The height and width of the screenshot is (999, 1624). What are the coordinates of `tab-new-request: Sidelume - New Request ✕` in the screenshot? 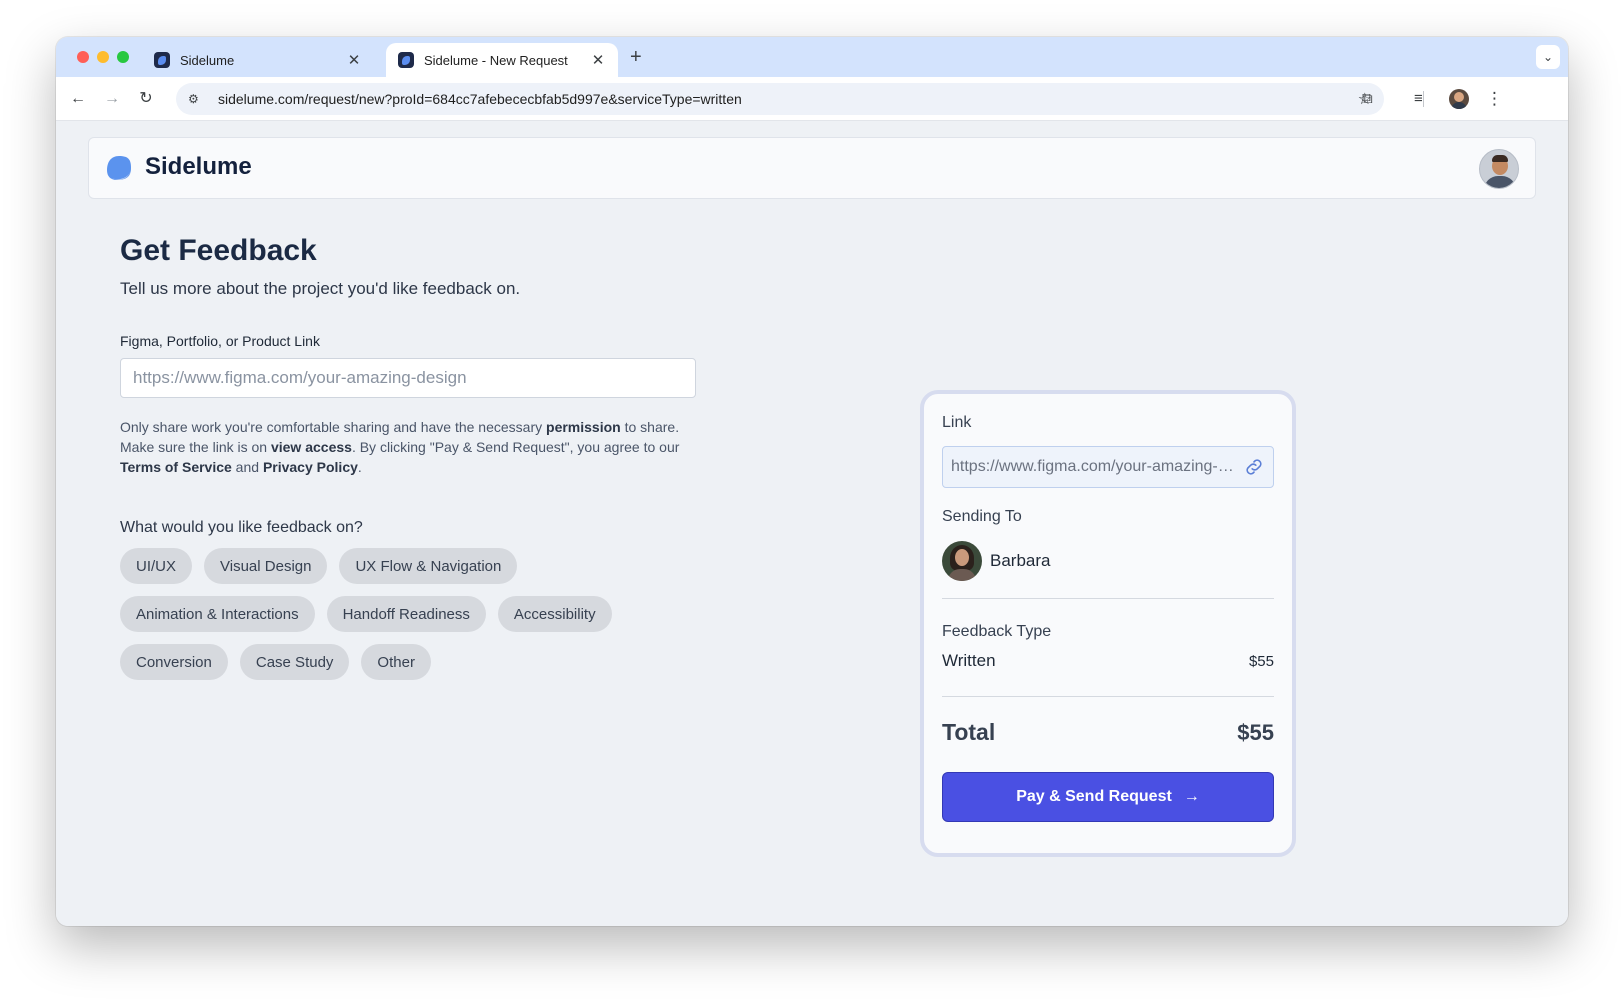 It's located at (502, 60).